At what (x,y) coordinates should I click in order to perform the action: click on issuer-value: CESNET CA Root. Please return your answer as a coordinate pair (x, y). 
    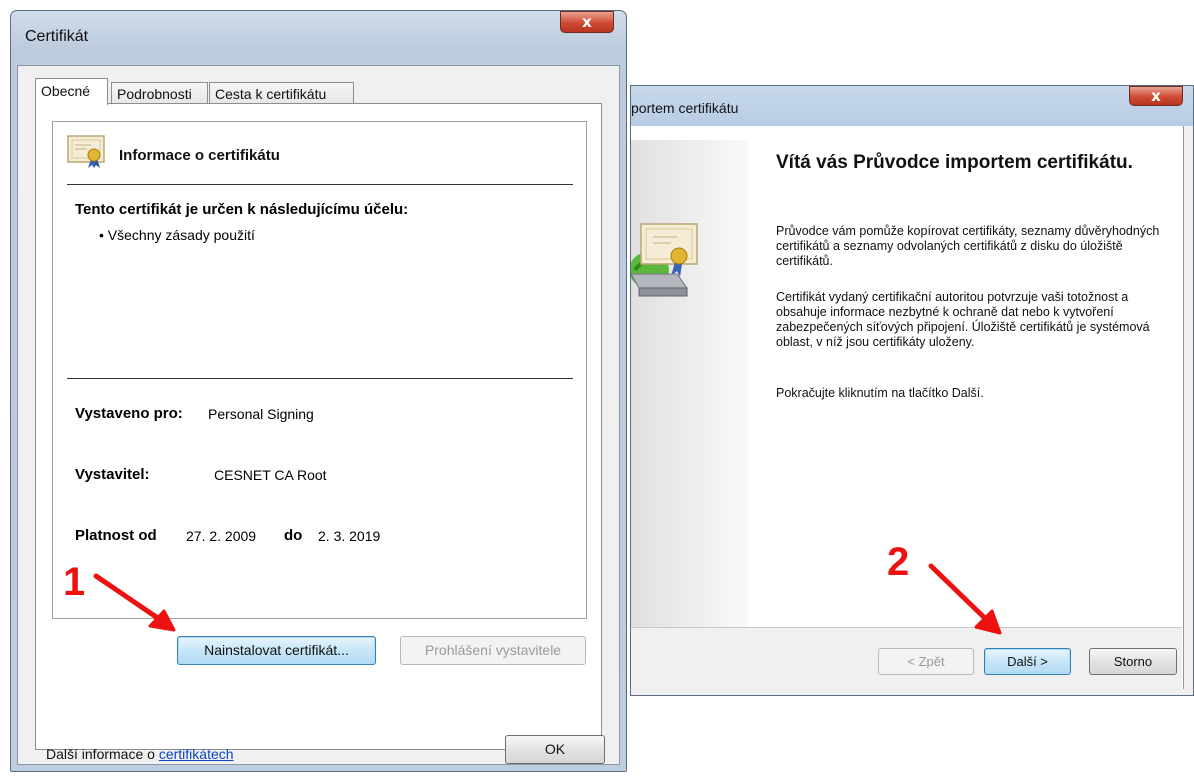
    Looking at the image, I should click on (270, 475).